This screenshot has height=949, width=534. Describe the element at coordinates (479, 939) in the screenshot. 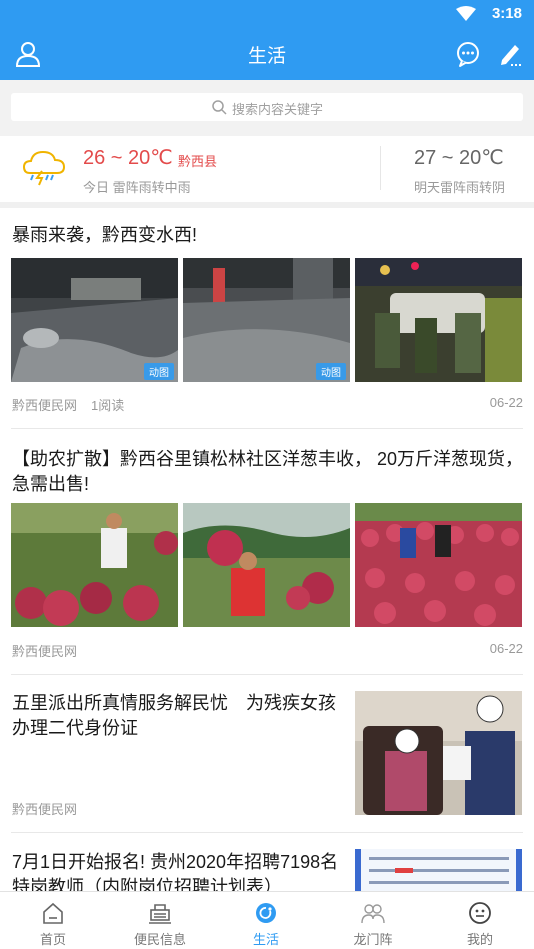

I see `tab-label: 我的` at that location.